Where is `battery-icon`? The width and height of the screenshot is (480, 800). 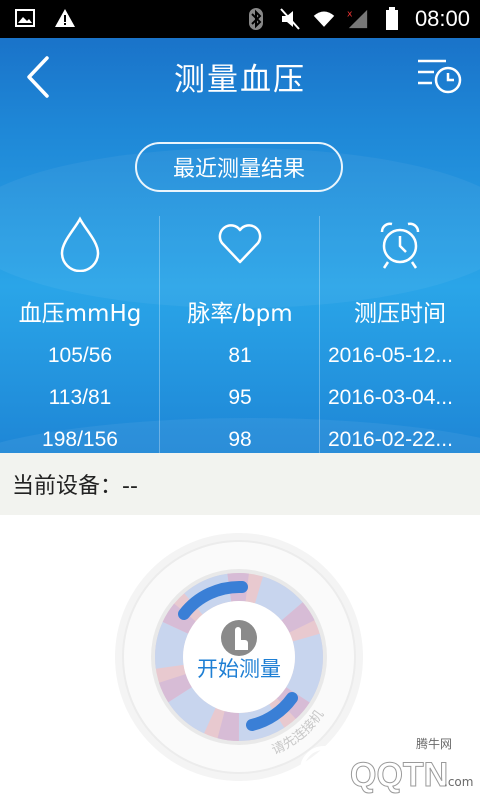 battery-icon is located at coordinates (392, 18).